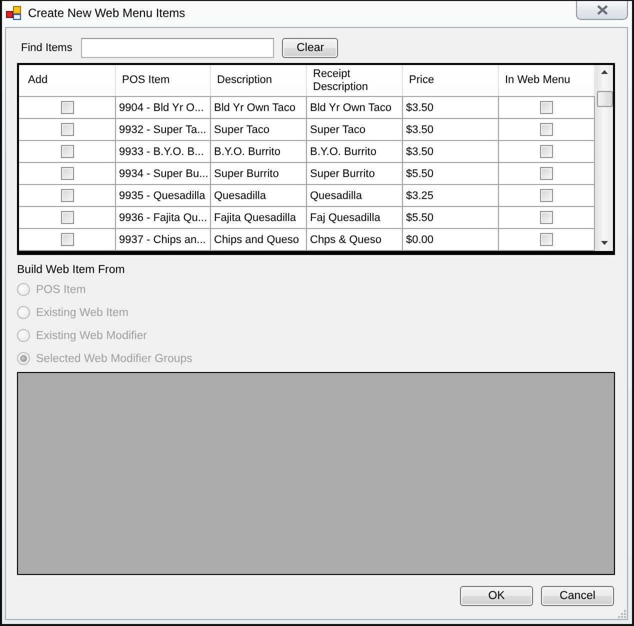 Image resolution: width=634 pixels, height=626 pixels. I want to click on table-cell: Chips and Queso, so click(259, 240).